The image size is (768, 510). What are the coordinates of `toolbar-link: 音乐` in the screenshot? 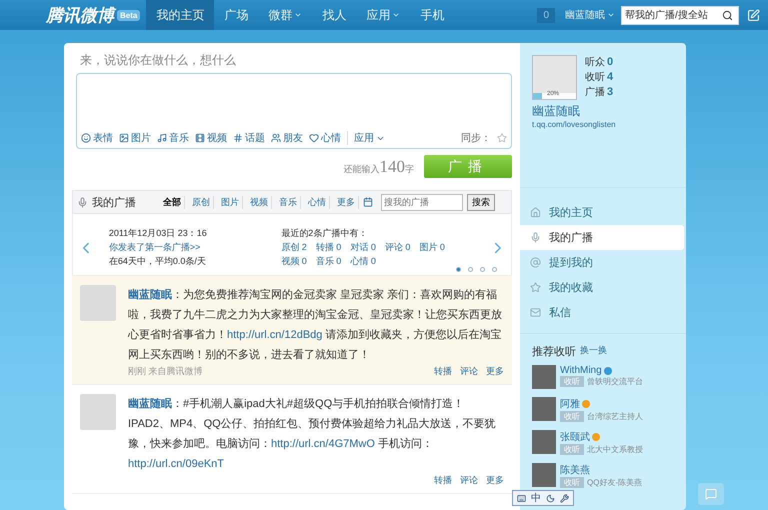 It's located at (173, 138).